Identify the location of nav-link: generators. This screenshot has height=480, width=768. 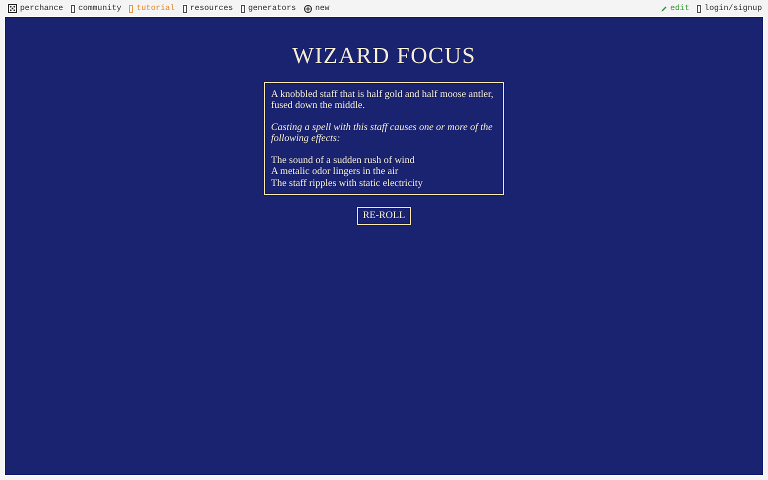
(268, 8).